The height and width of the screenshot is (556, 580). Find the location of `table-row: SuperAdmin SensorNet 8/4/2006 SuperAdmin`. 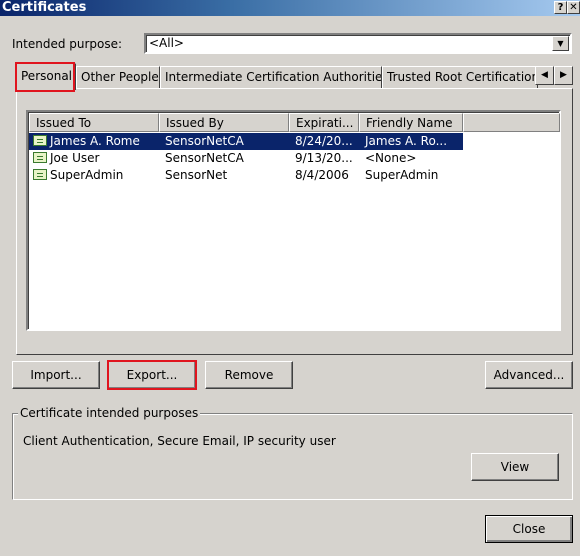

table-row: SuperAdmin SensorNet 8/4/2006 SuperAdmin is located at coordinates (246, 175).